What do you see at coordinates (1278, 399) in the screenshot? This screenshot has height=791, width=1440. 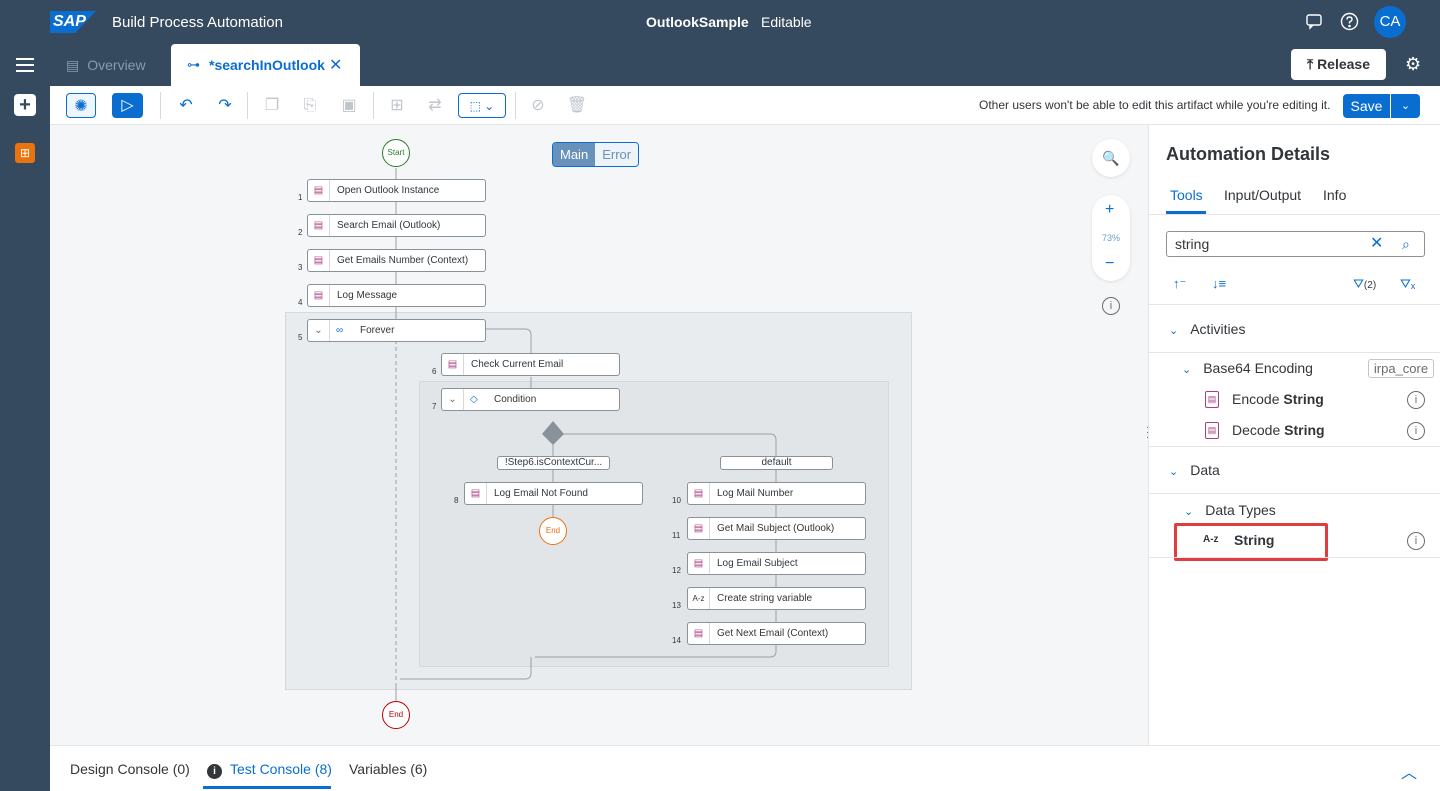 I see `tool-encode-string: Encode String` at bounding box center [1278, 399].